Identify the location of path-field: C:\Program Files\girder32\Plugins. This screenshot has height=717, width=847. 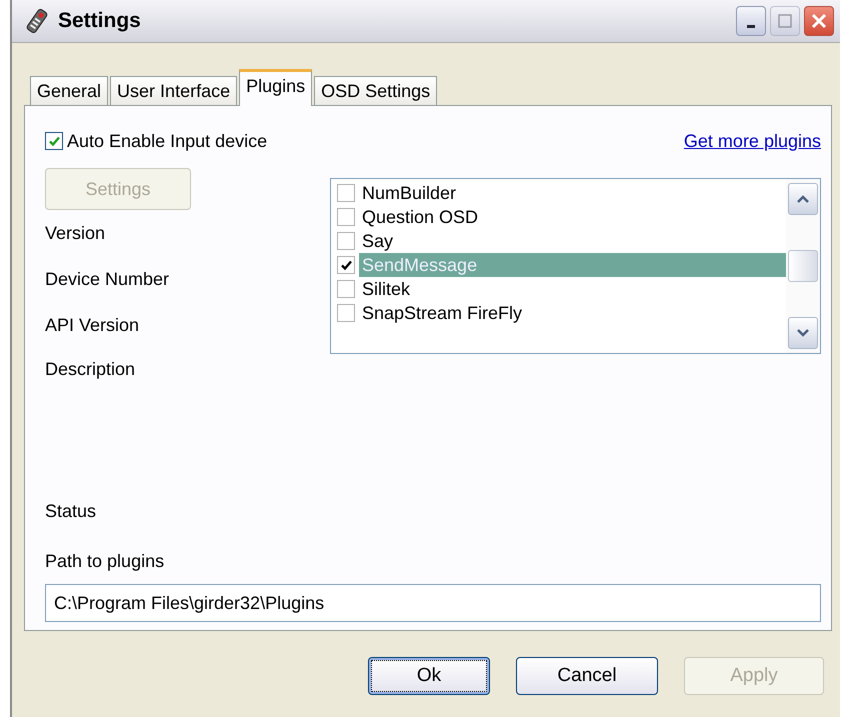
(433, 603).